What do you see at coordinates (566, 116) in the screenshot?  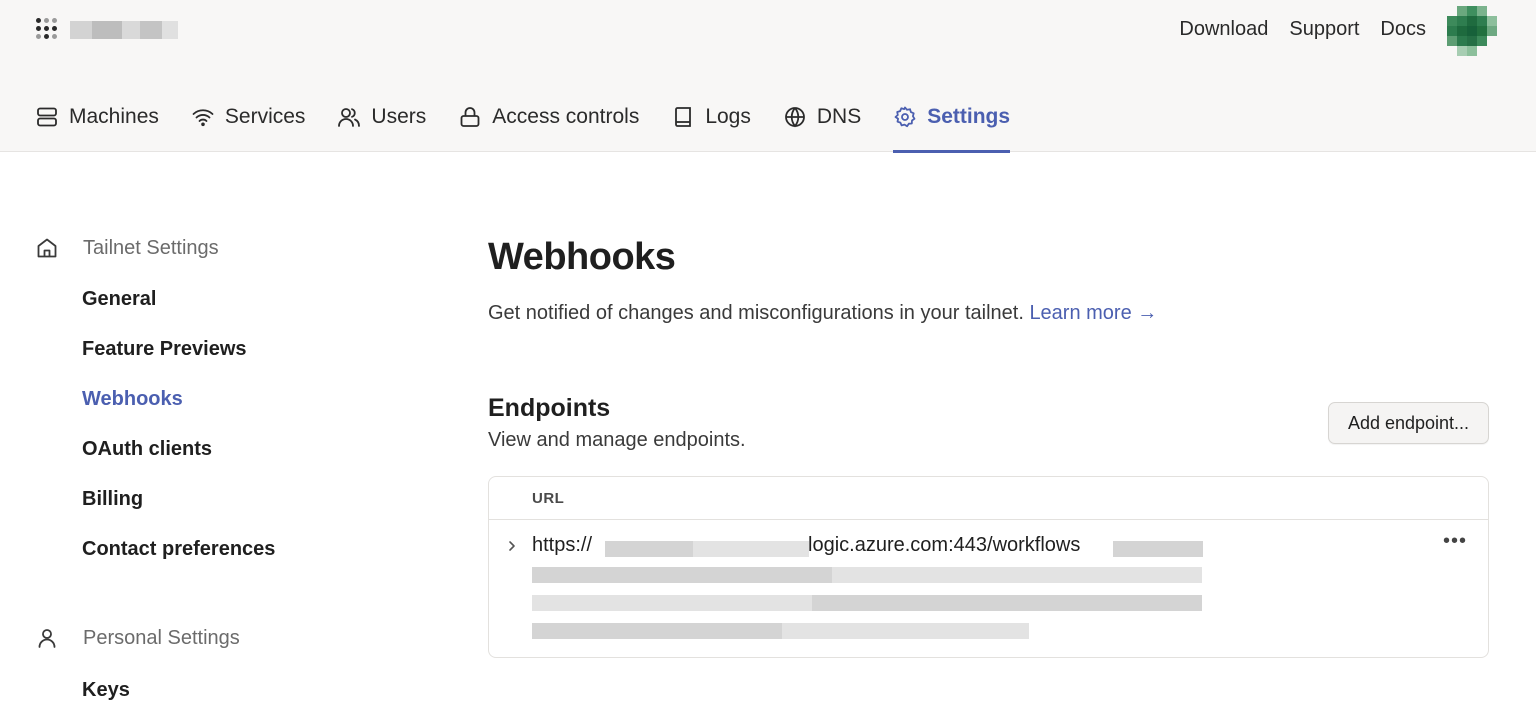 I see `tab-label: Access controls` at bounding box center [566, 116].